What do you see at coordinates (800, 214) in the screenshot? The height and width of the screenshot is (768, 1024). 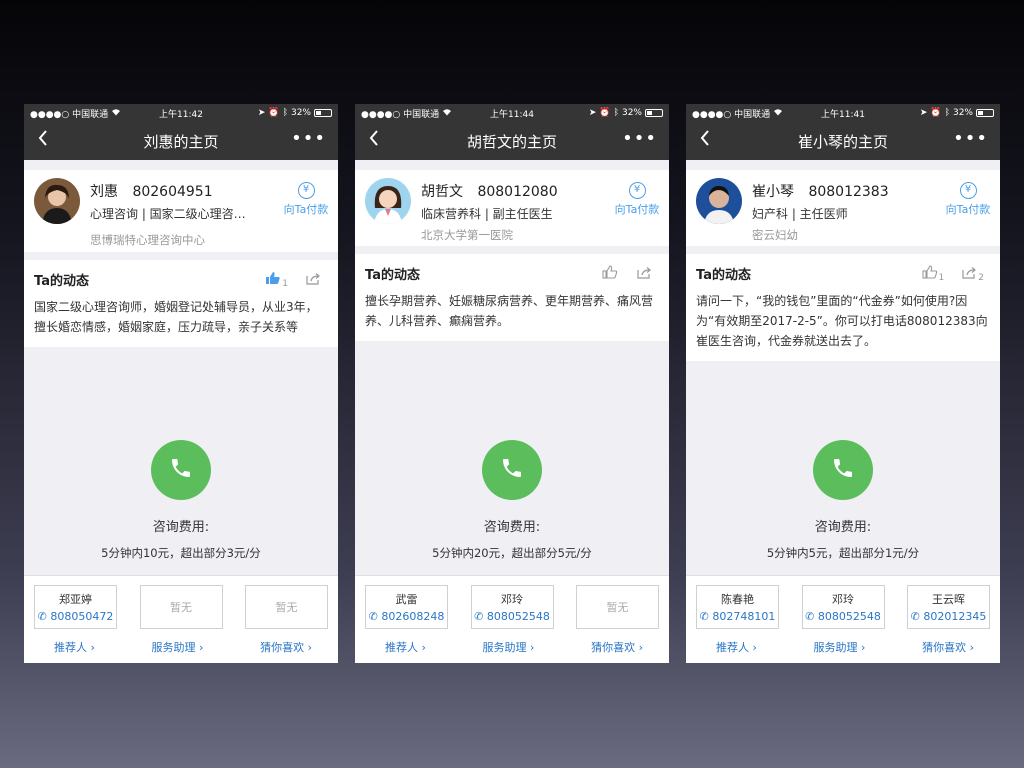 I see `doctor-department: 妇产科 | 主任医师` at bounding box center [800, 214].